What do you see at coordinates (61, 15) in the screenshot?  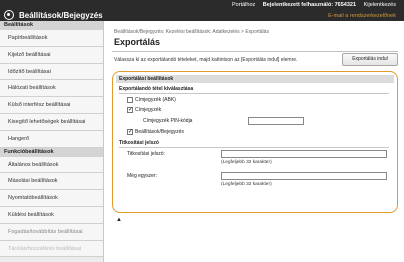 I see `brand-title: Beállítások/Bejegyzés` at bounding box center [61, 15].